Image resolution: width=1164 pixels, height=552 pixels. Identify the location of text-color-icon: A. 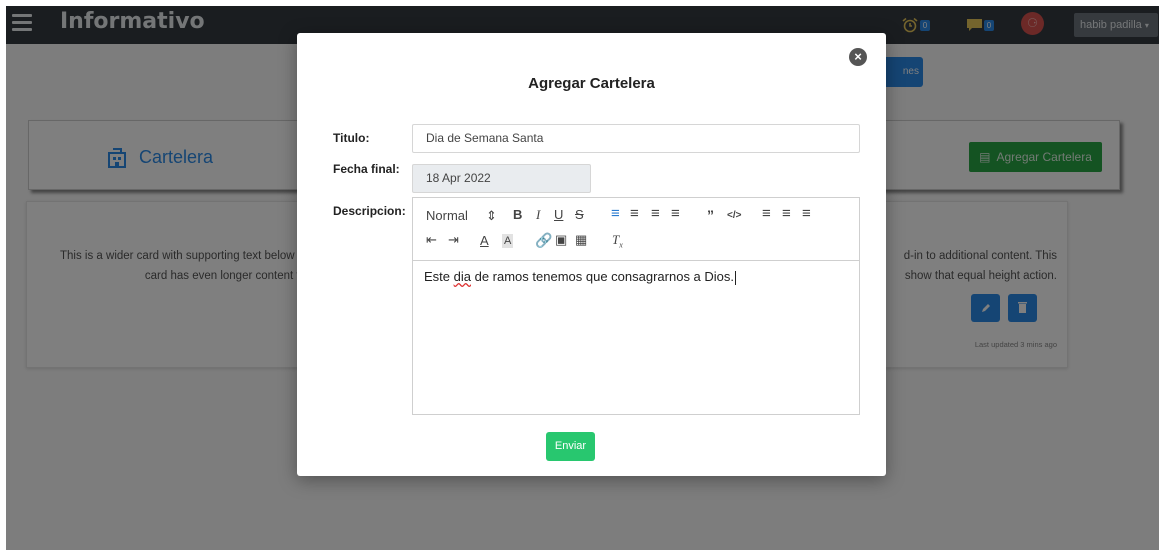
(484, 241).